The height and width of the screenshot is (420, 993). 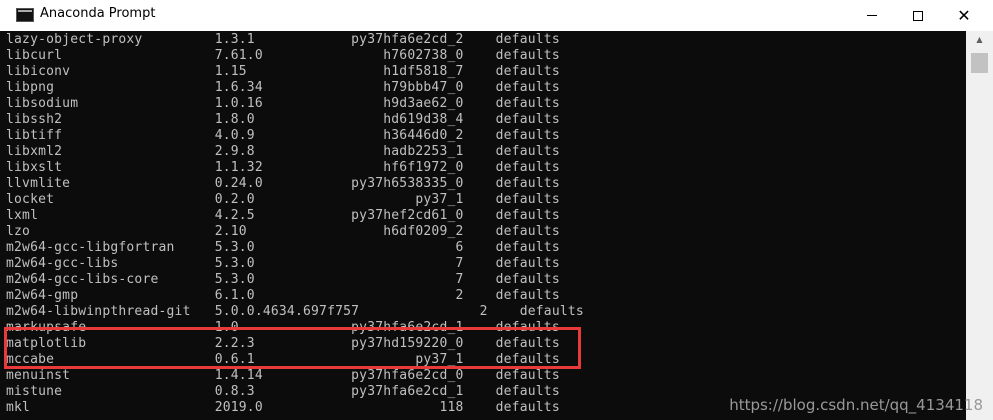 I want to click on terminal-line: m2w64-gcc-libs-core 5.3.0 7 defaults, so click(x=283, y=279).